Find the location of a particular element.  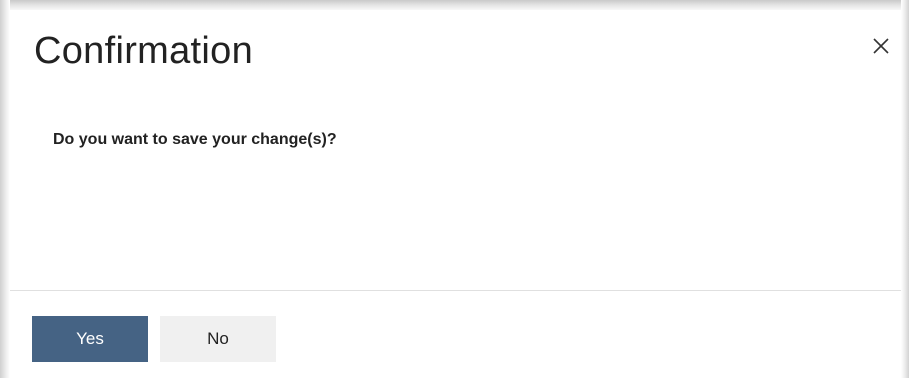

dialog-shadow-left is located at coordinates (5, 189).